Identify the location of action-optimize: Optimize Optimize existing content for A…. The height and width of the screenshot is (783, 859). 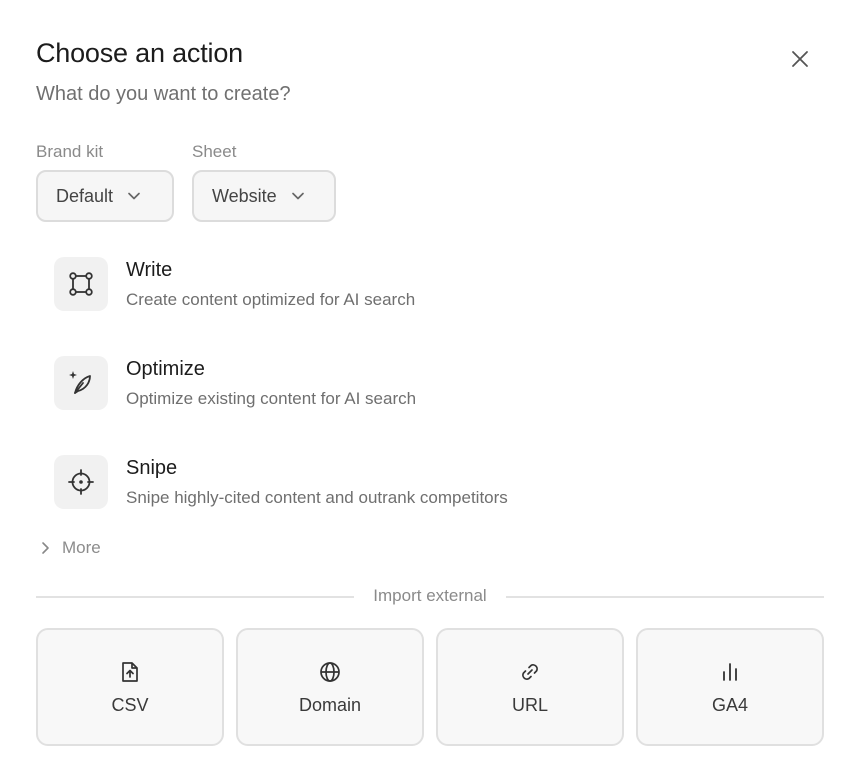
(434, 384).